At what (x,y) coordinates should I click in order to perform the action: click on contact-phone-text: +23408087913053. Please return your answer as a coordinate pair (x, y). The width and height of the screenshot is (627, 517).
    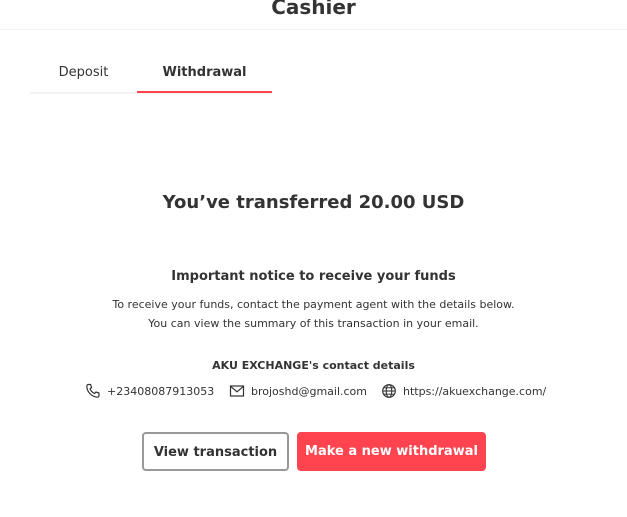
    Looking at the image, I should click on (161, 391).